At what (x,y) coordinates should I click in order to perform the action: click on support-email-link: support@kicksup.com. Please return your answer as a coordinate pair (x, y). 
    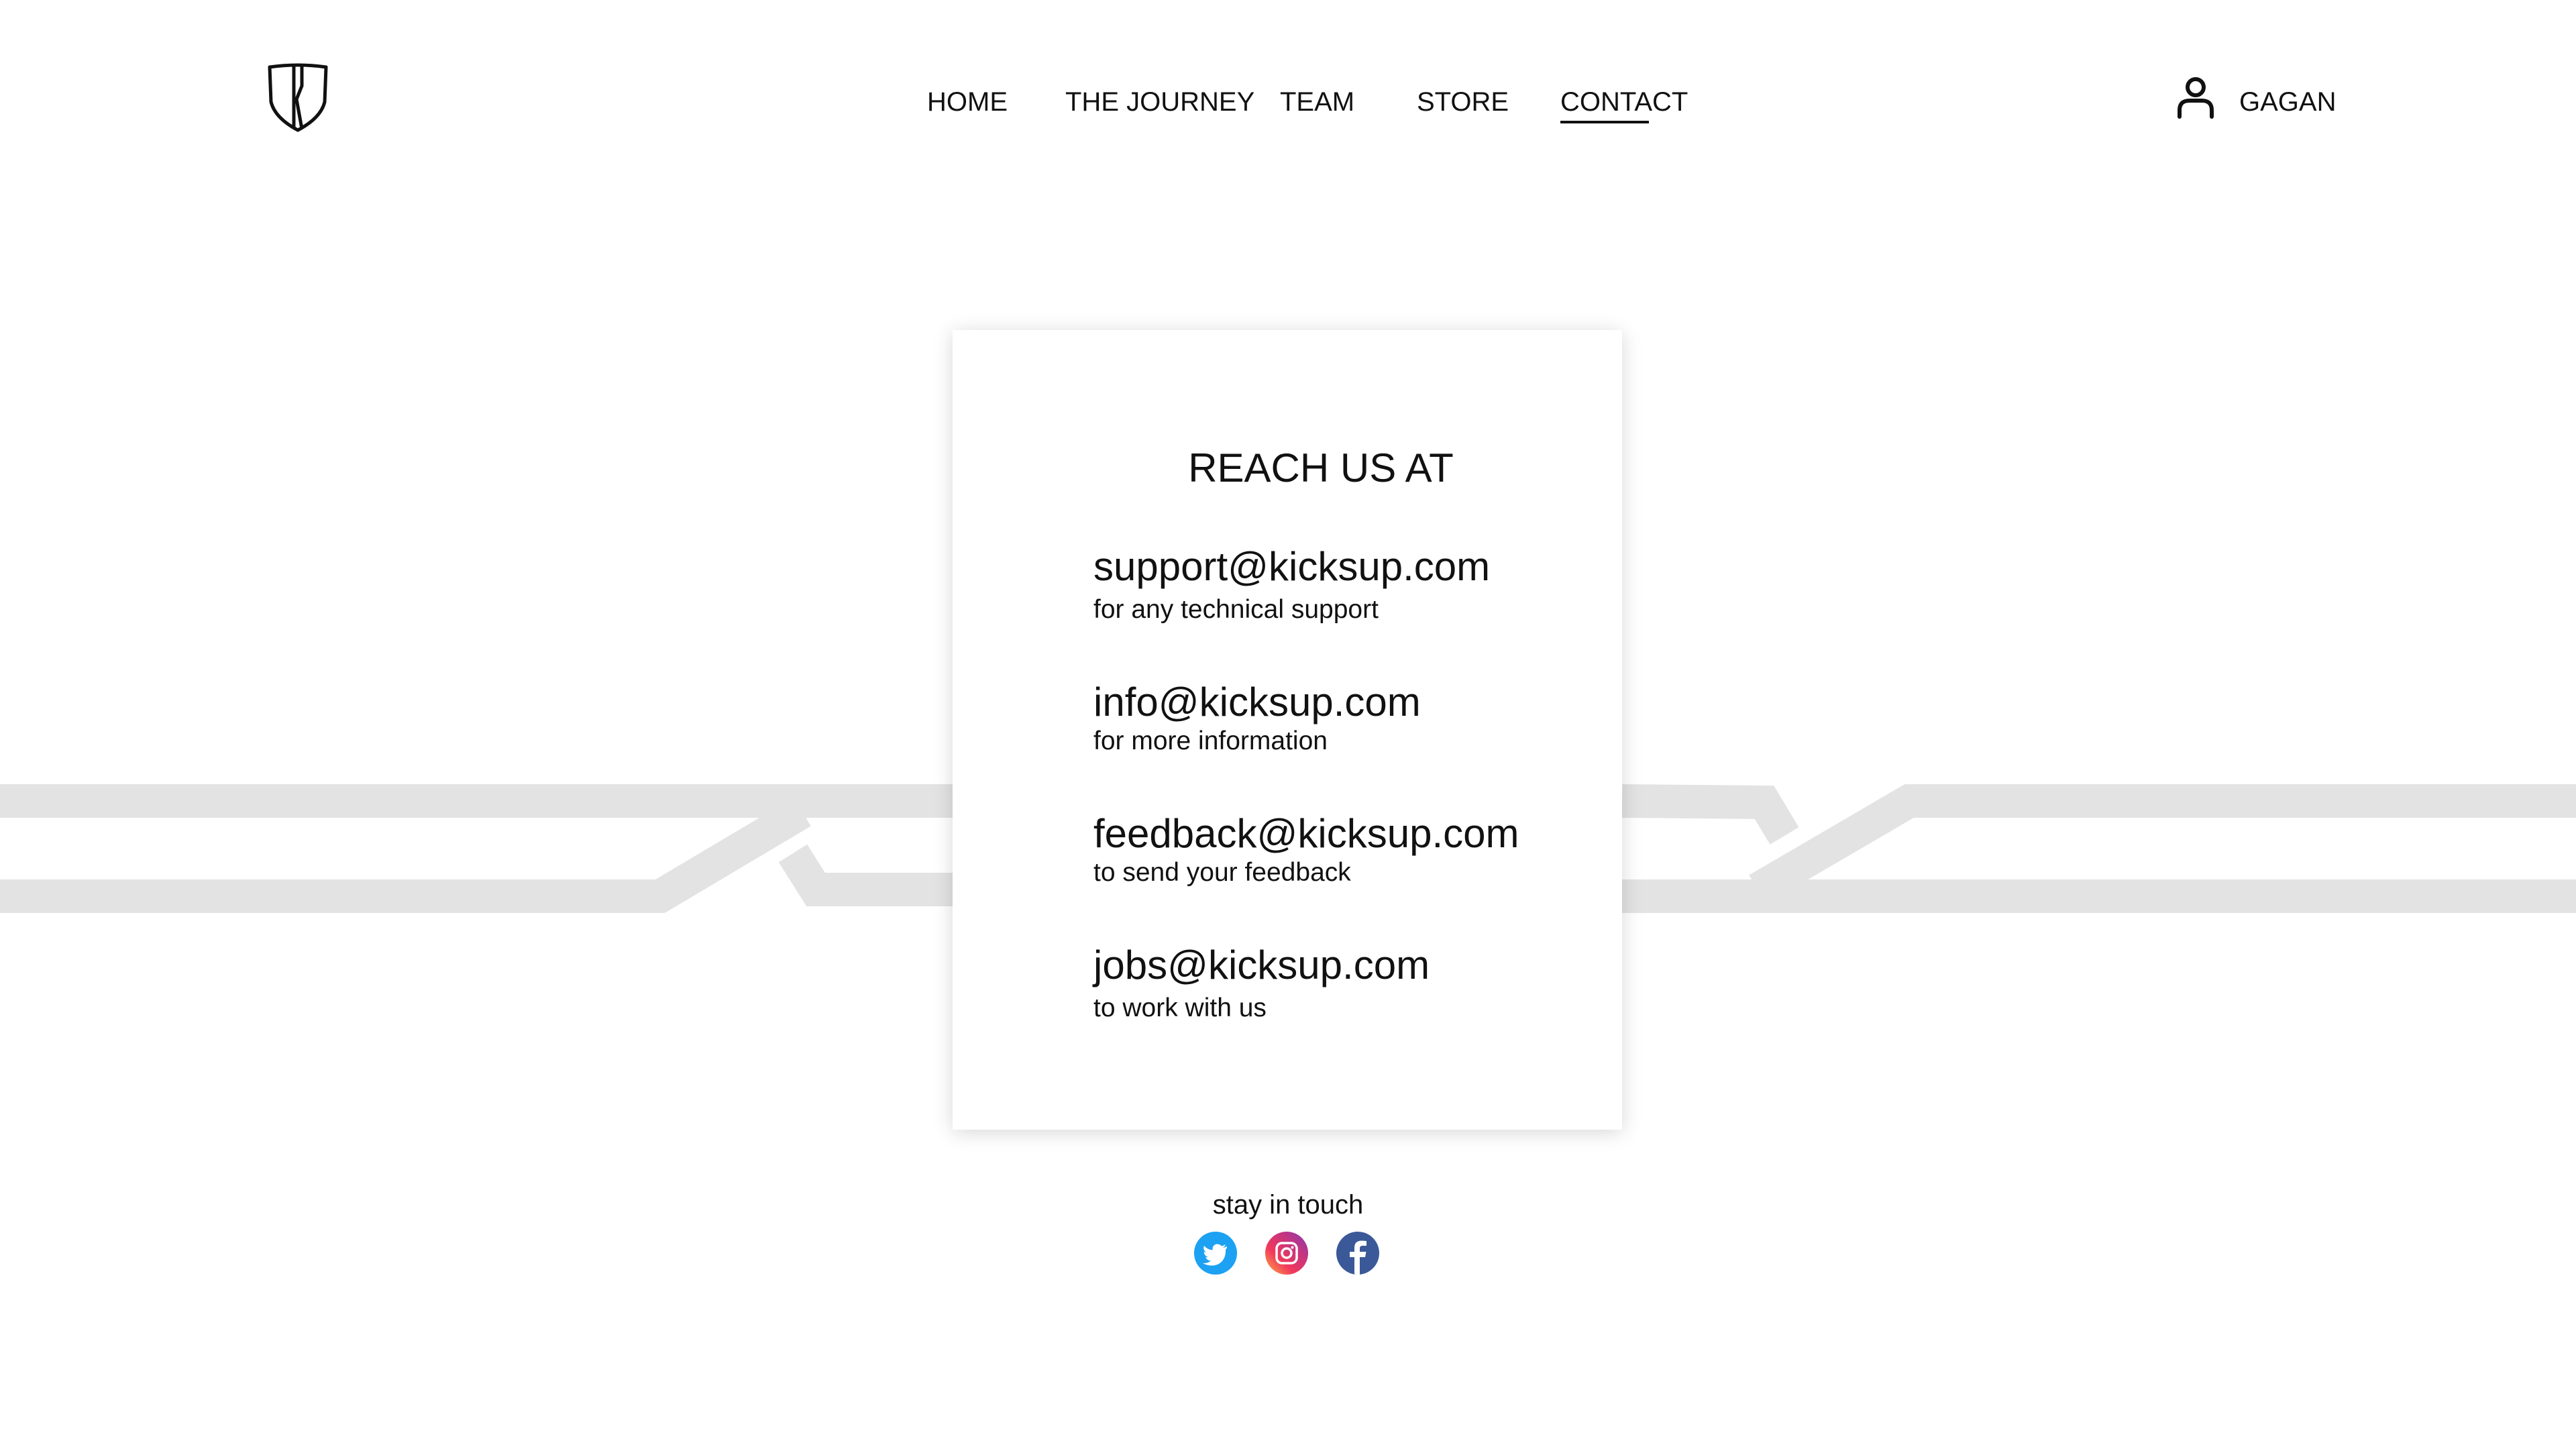
    Looking at the image, I should click on (1291, 566).